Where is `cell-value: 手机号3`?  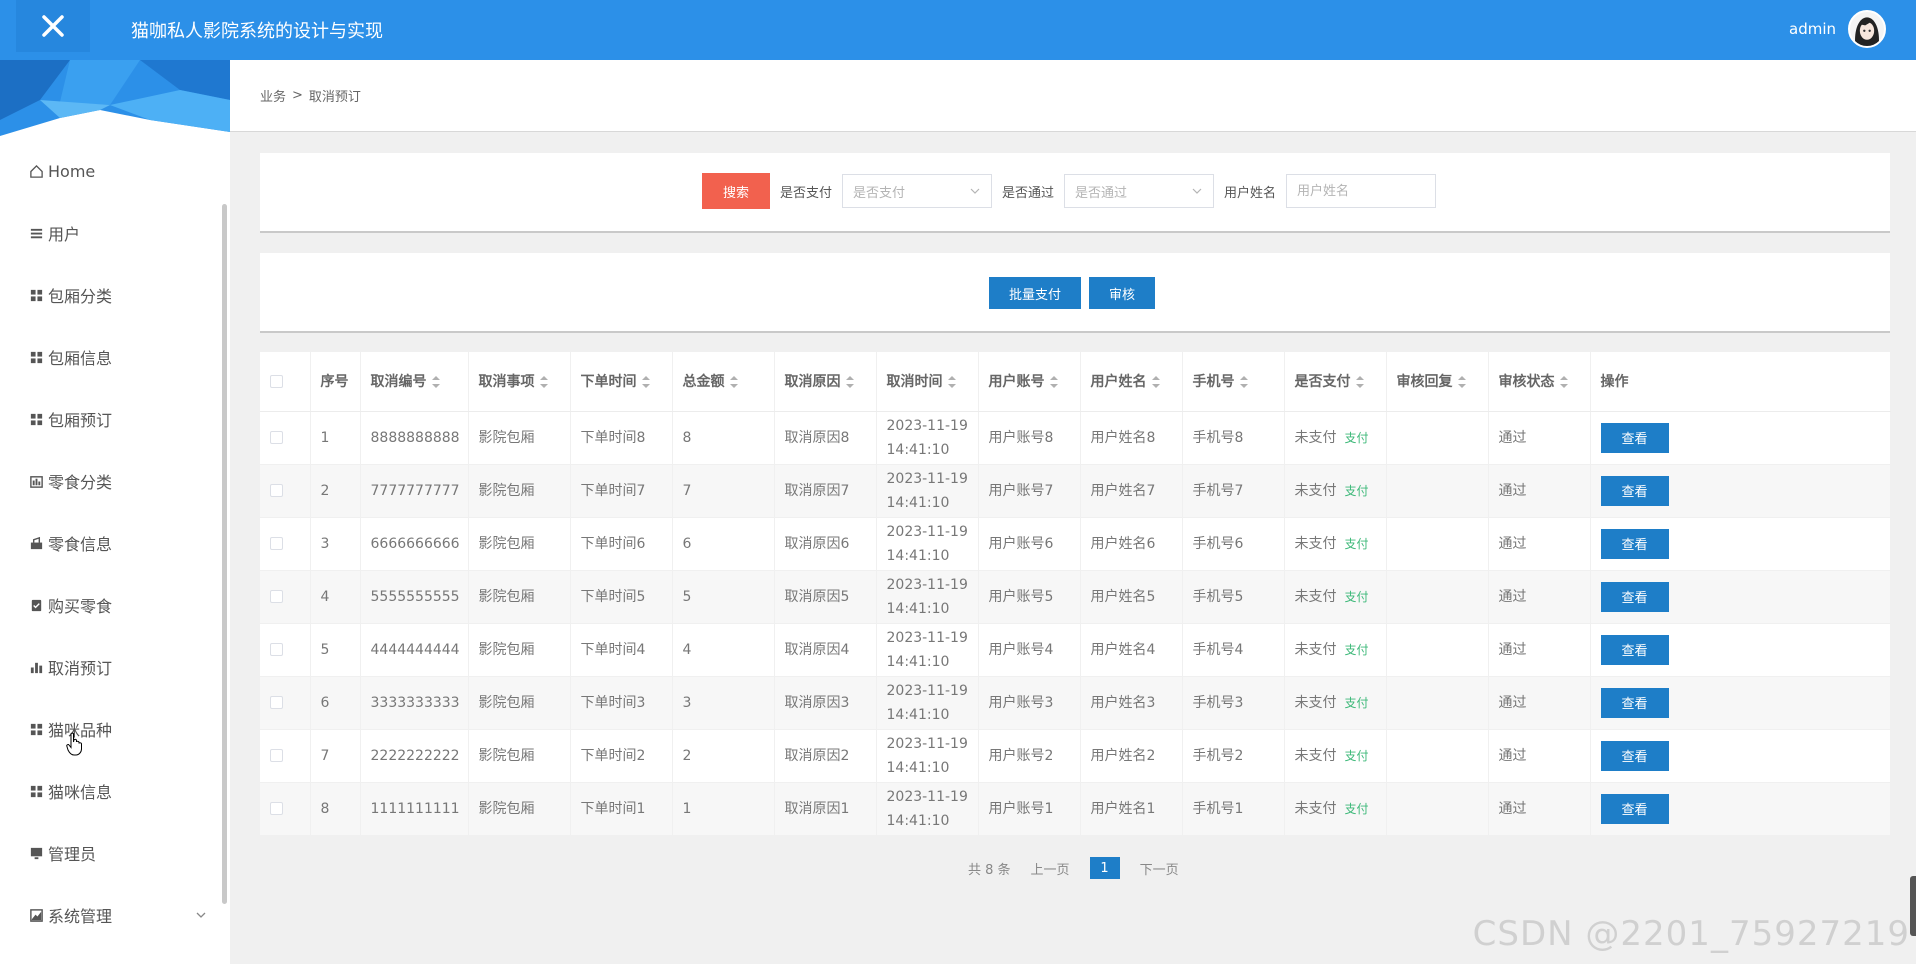
cell-value: 手机号3 is located at coordinates (1218, 702).